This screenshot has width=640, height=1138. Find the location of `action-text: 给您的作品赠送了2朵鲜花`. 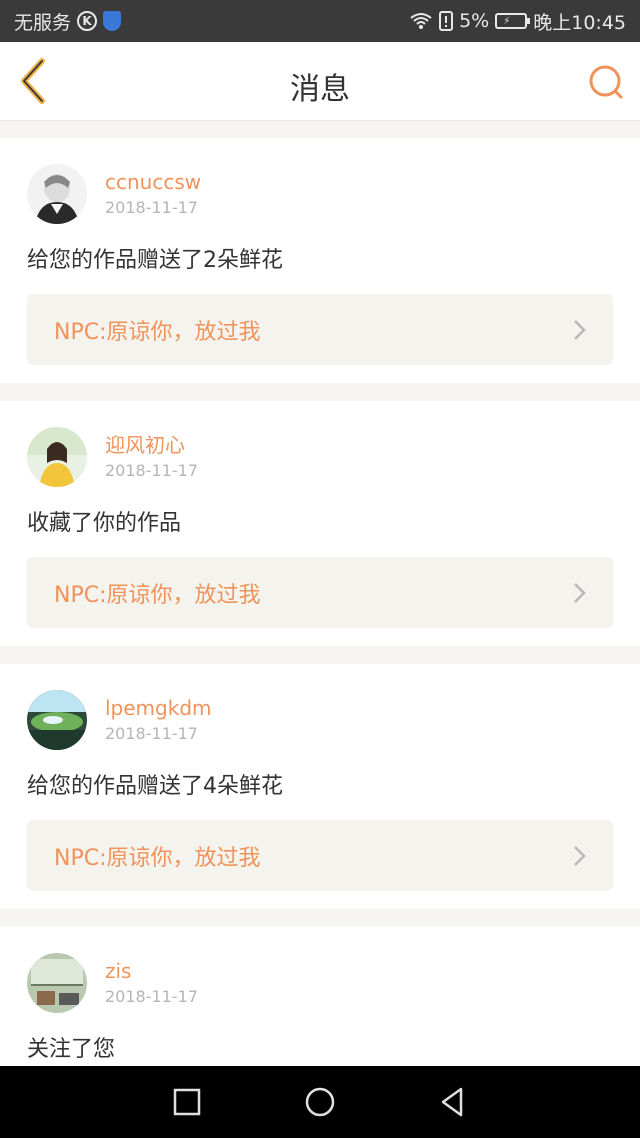

action-text: 给您的作品赠送了2朵鲜花 is located at coordinates (155, 260).